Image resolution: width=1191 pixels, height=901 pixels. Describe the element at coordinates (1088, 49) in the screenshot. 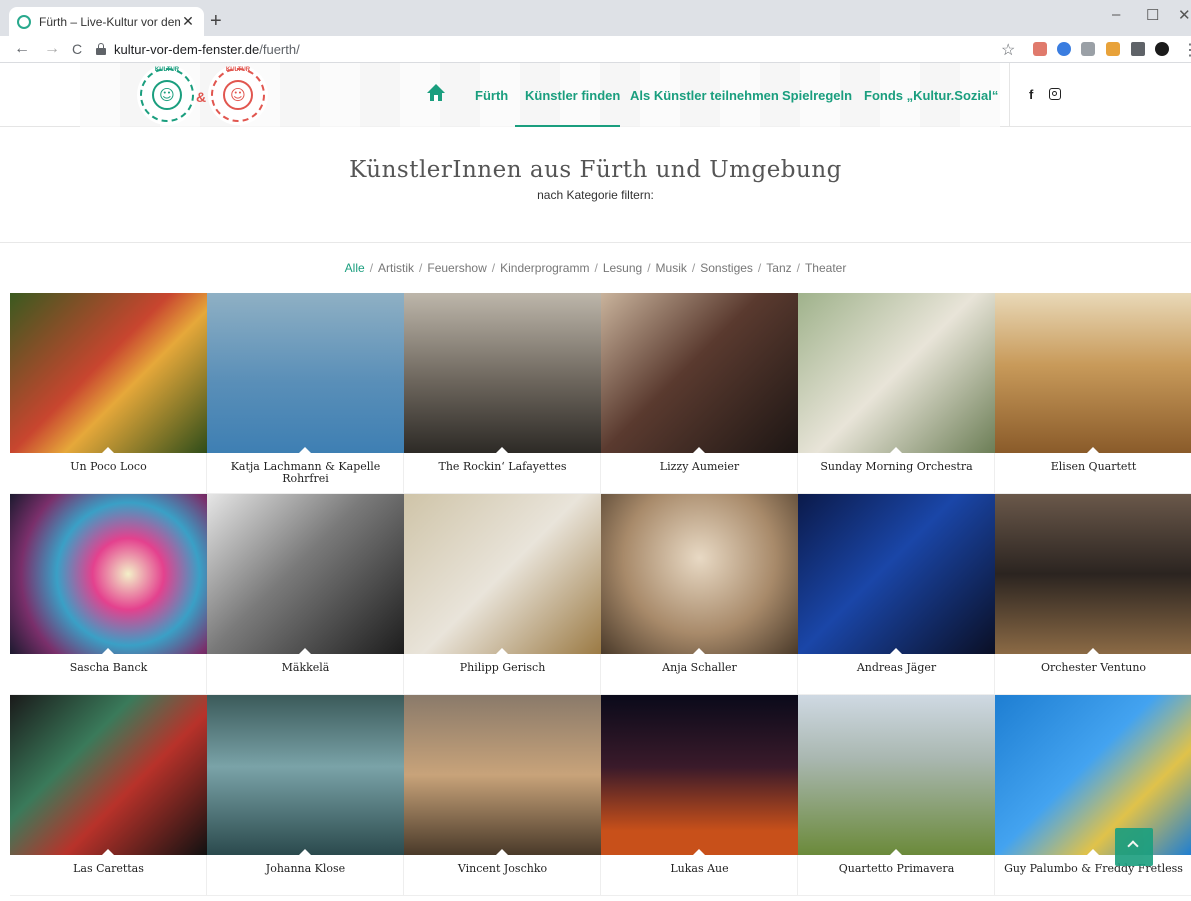

I see `camera-extension-icon` at that location.